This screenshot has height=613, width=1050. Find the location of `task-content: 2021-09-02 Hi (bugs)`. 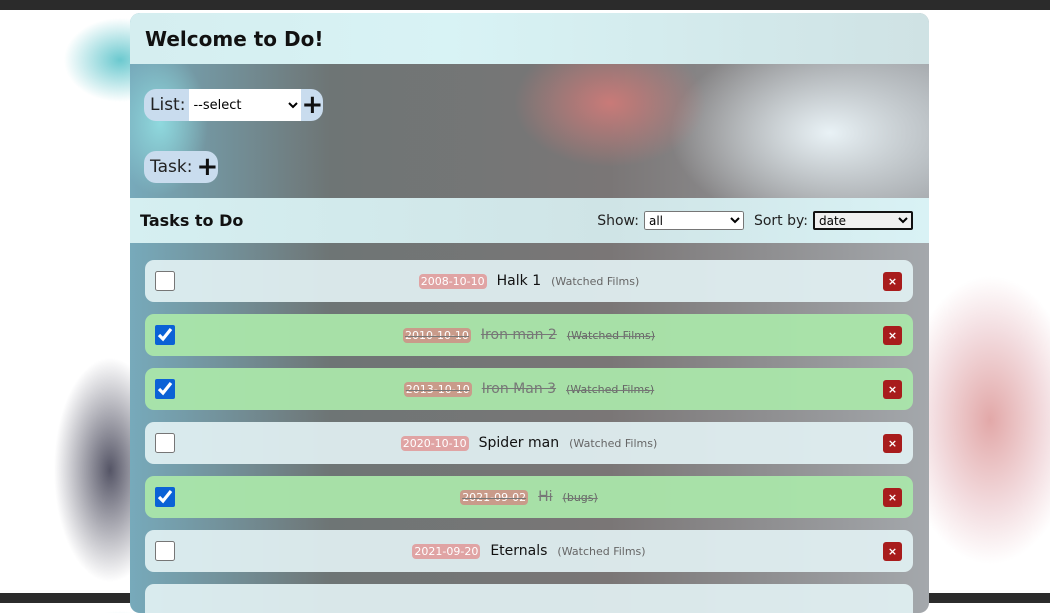

task-content: 2021-09-02 Hi (bugs) is located at coordinates (529, 497).